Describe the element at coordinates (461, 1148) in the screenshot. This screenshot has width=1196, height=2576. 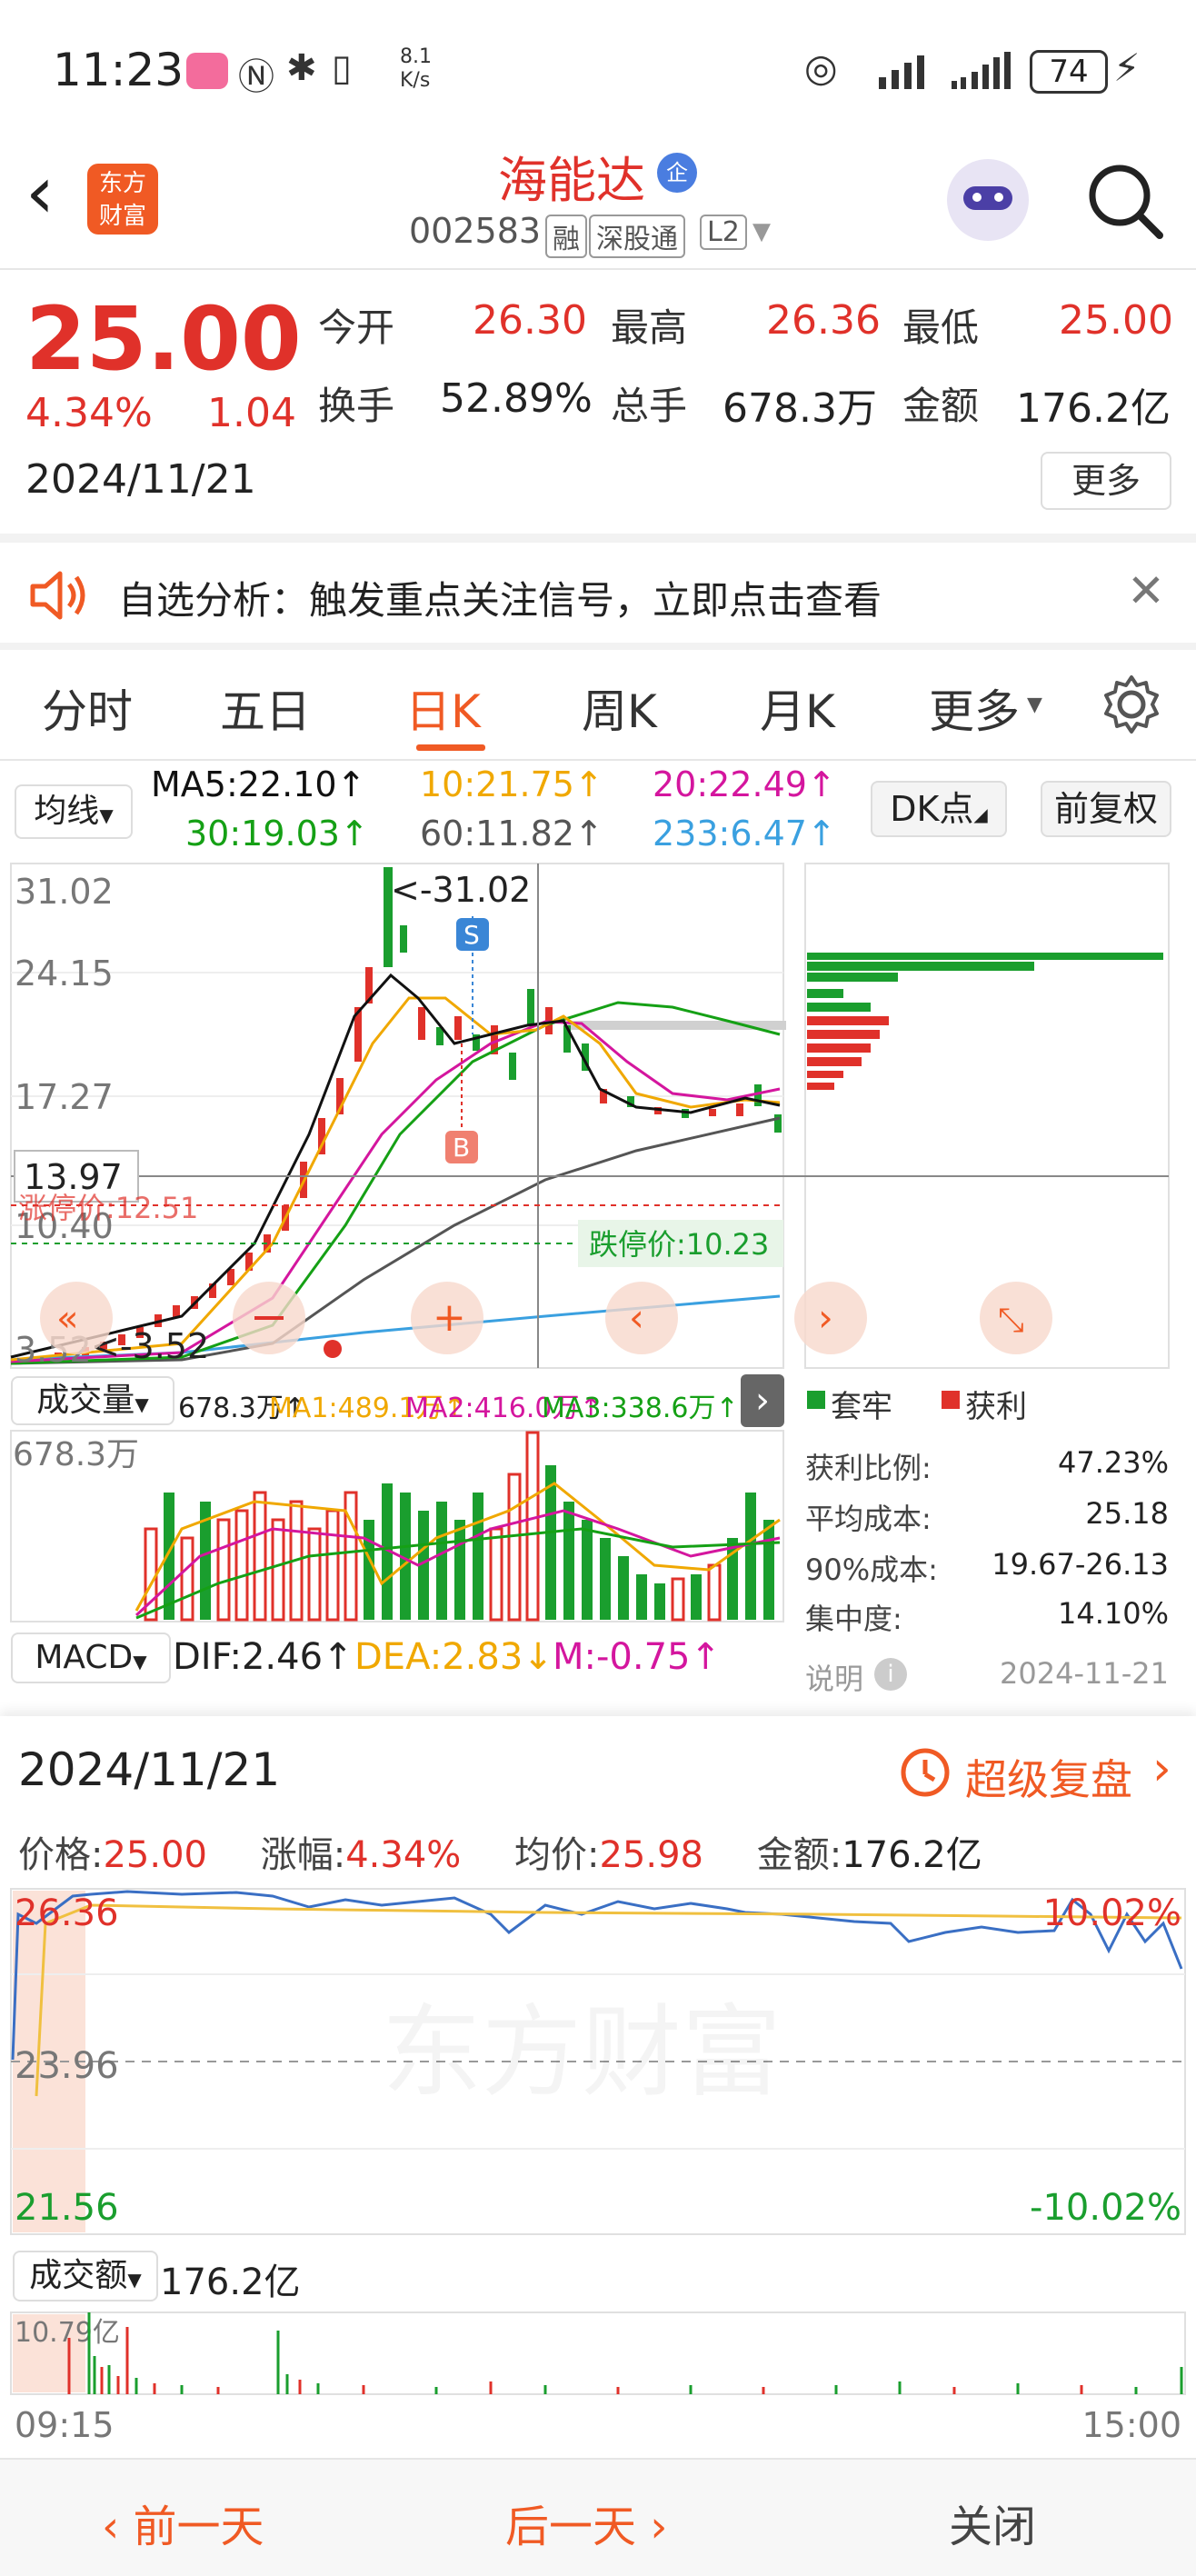
I see `buy-marker: B` at that location.